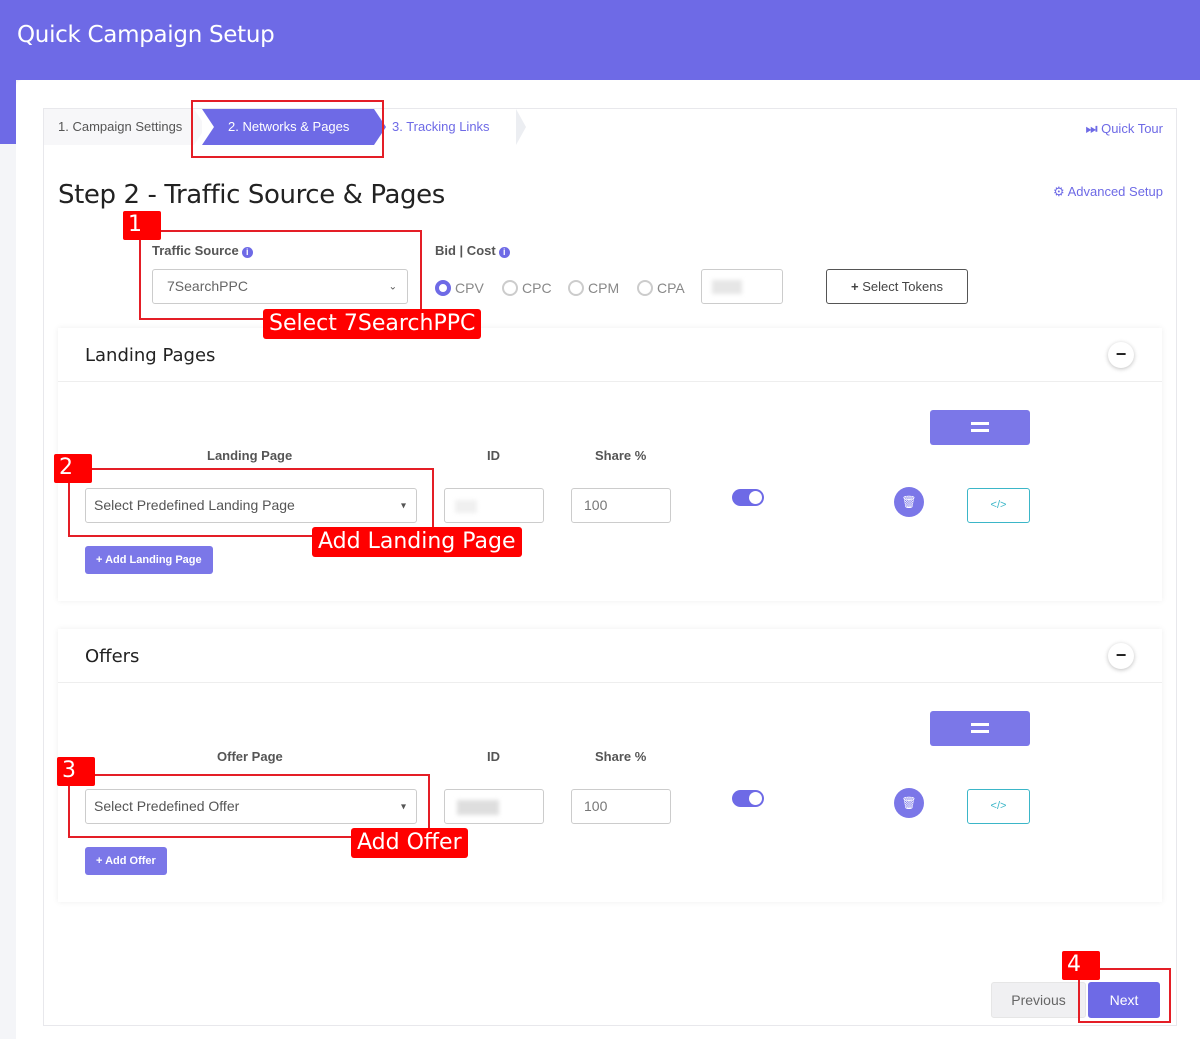 The image size is (1200, 1039). I want to click on landing-active-toggle, so click(748, 497).